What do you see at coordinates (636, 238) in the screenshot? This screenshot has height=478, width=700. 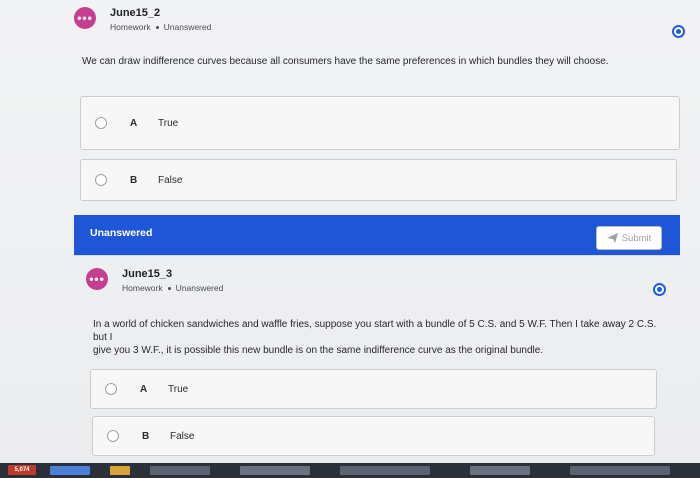 I see `submit-label: Submit` at bounding box center [636, 238].